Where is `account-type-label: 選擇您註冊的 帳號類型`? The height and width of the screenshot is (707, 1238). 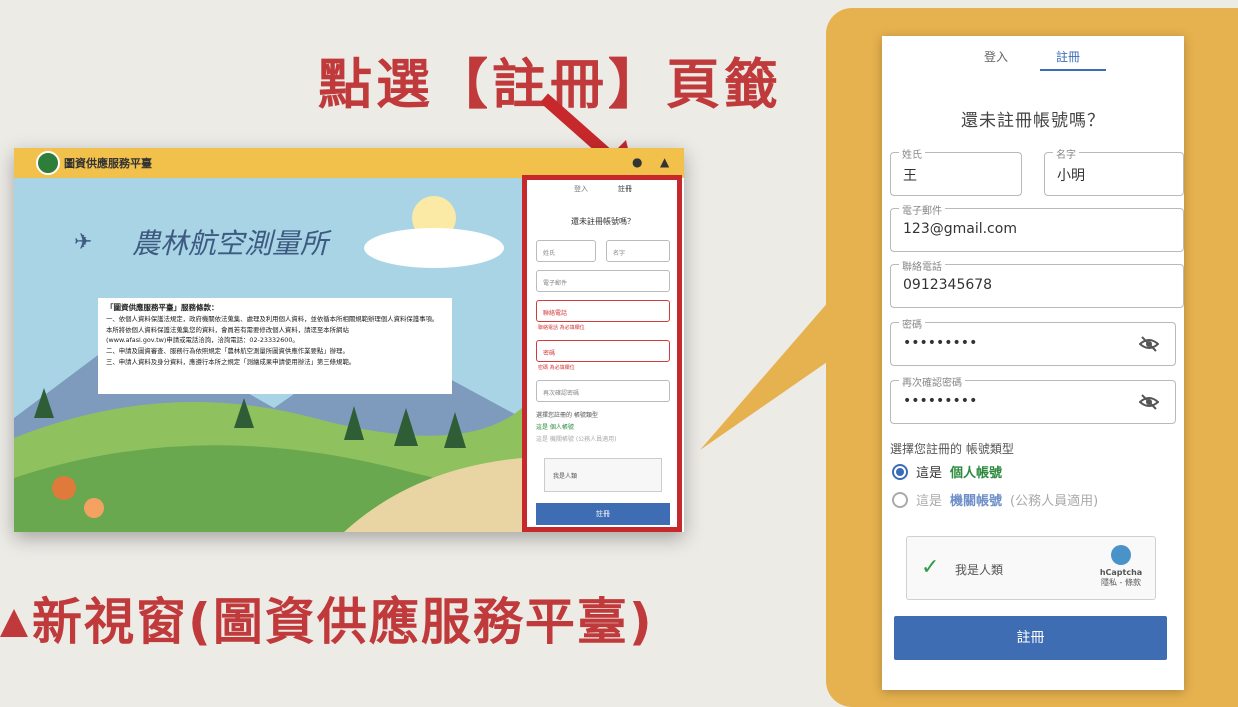 account-type-label: 選擇您註冊的 帳號類型 is located at coordinates (952, 449).